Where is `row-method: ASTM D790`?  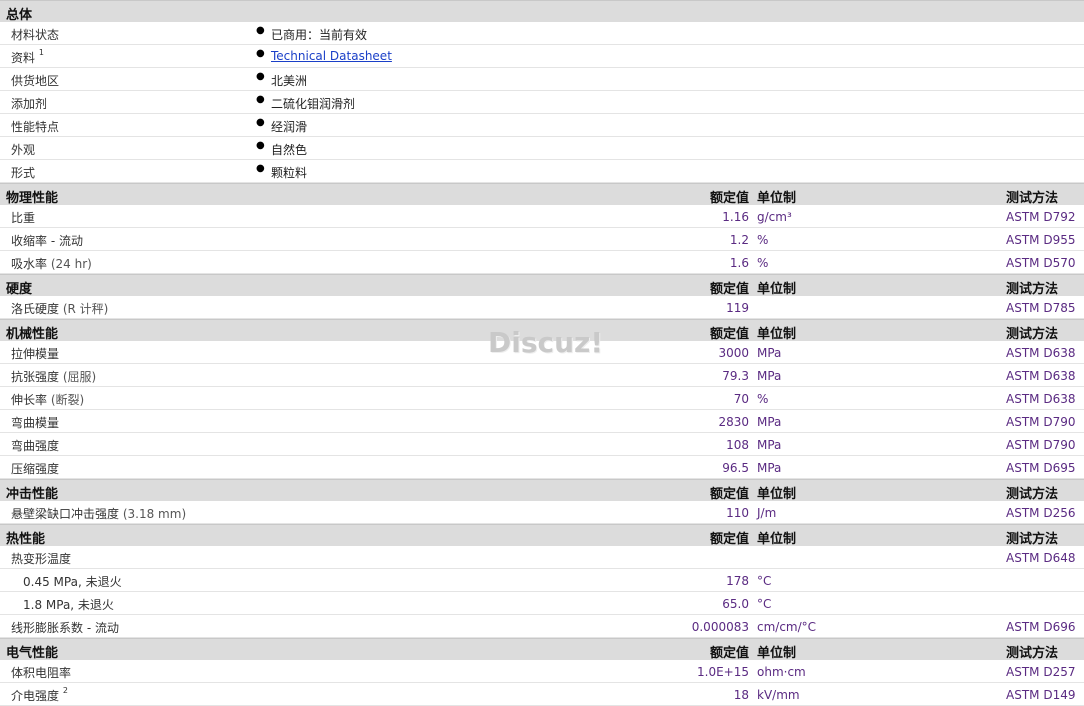
row-method: ASTM D790 is located at coordinates (1041, 422).